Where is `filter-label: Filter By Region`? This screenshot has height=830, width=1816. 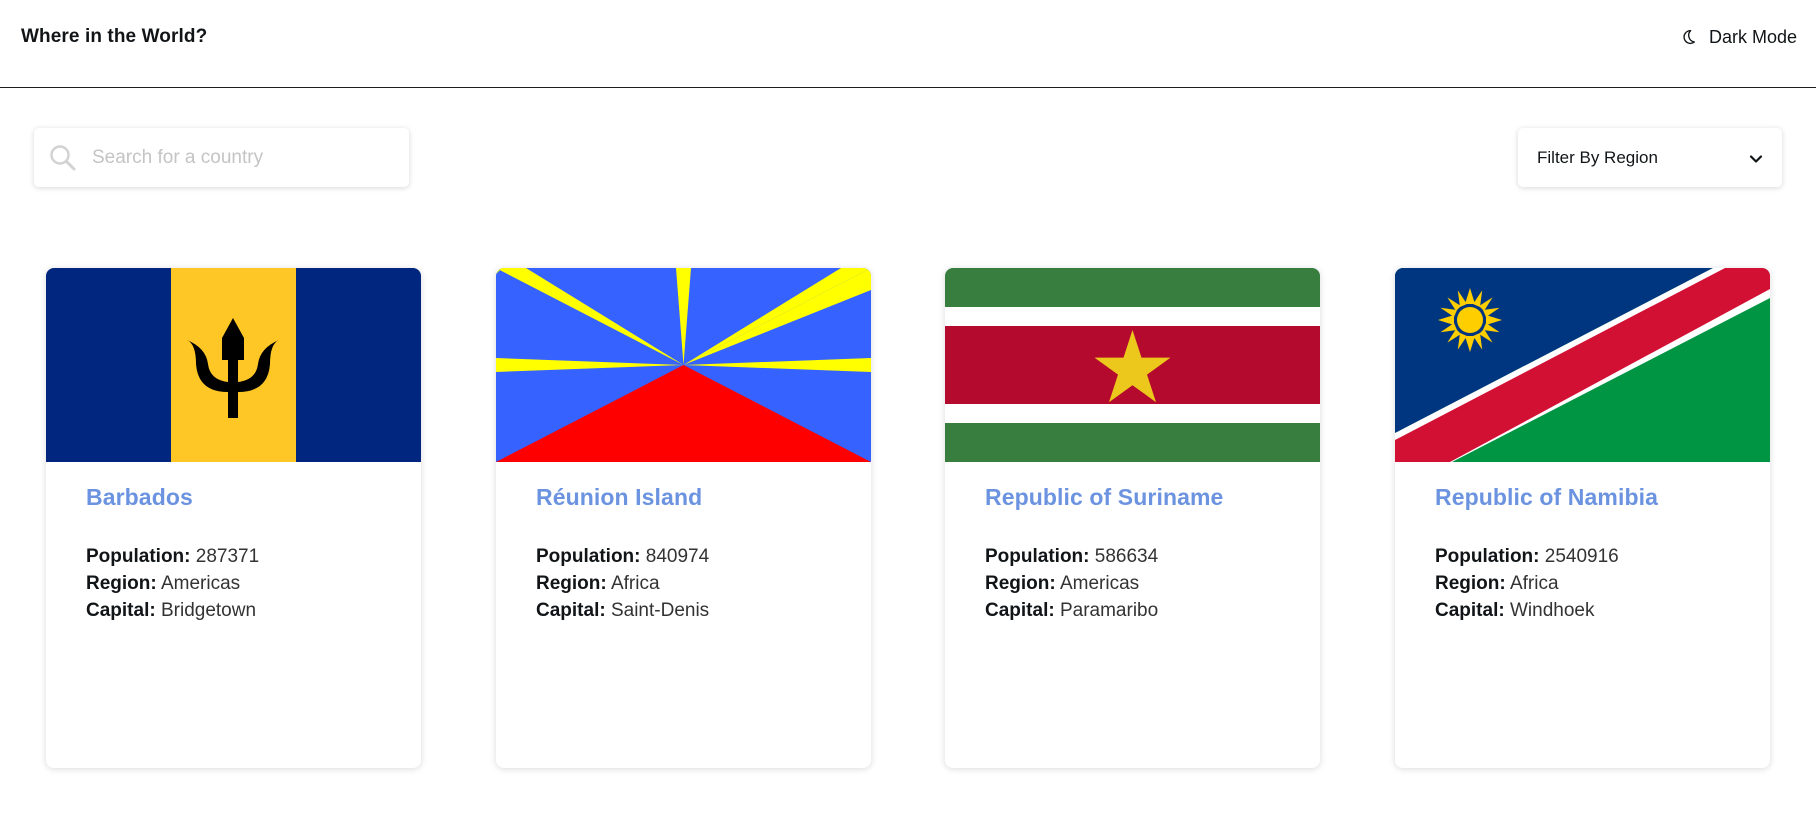
filter-label: Filter By Region is located at coordinates (1597, 157).